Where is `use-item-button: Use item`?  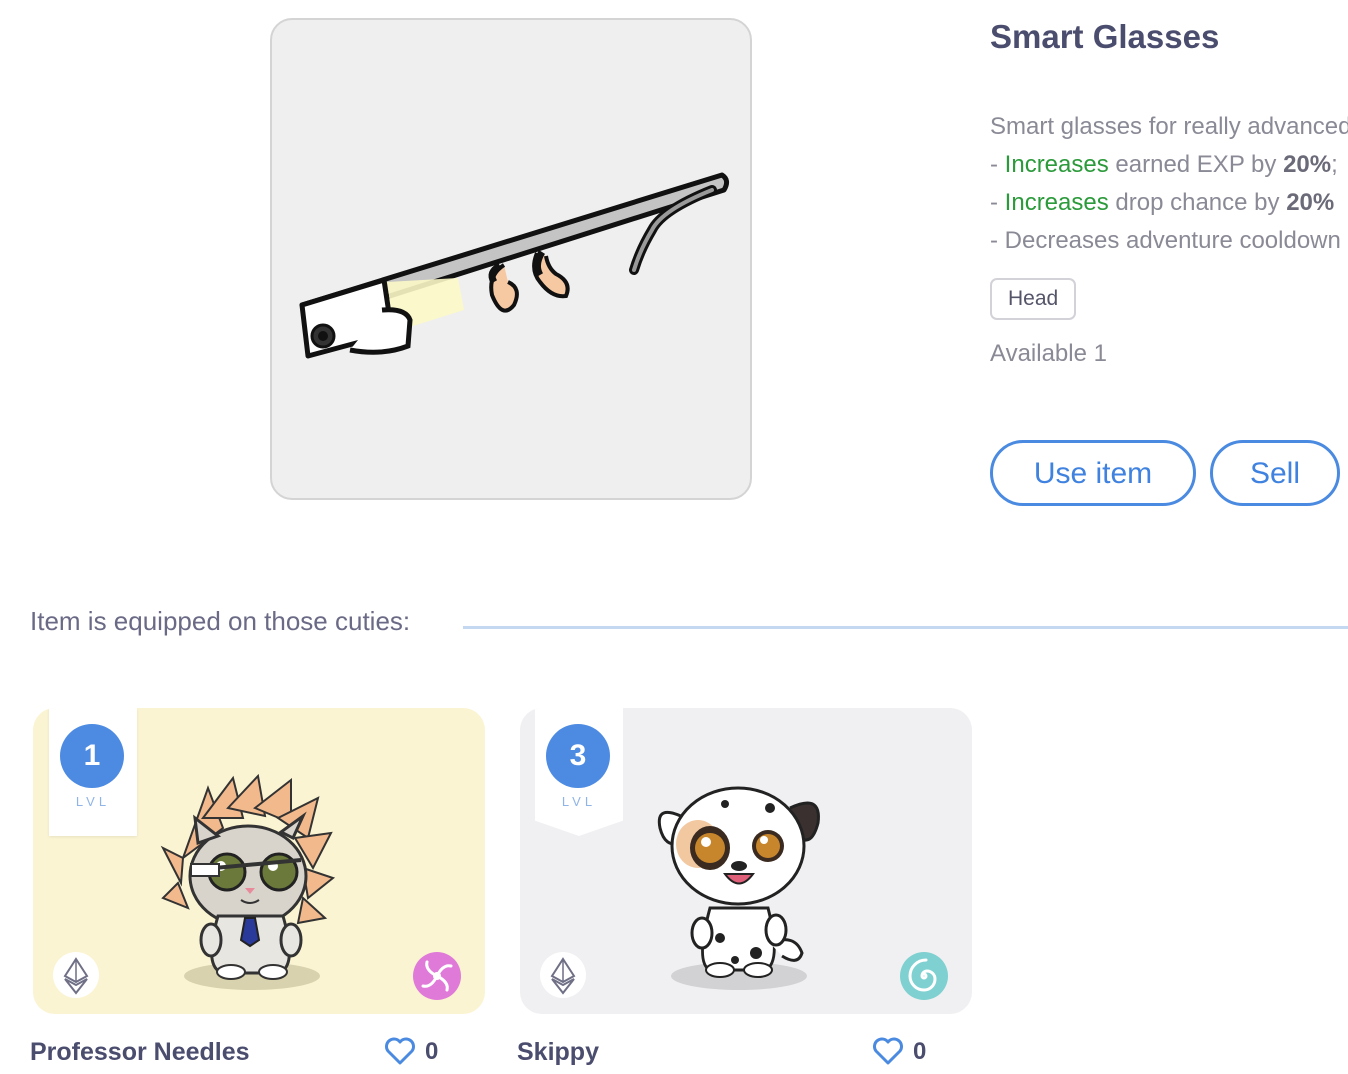 use-item-button: Use item is located at coordinates (1093, 473).